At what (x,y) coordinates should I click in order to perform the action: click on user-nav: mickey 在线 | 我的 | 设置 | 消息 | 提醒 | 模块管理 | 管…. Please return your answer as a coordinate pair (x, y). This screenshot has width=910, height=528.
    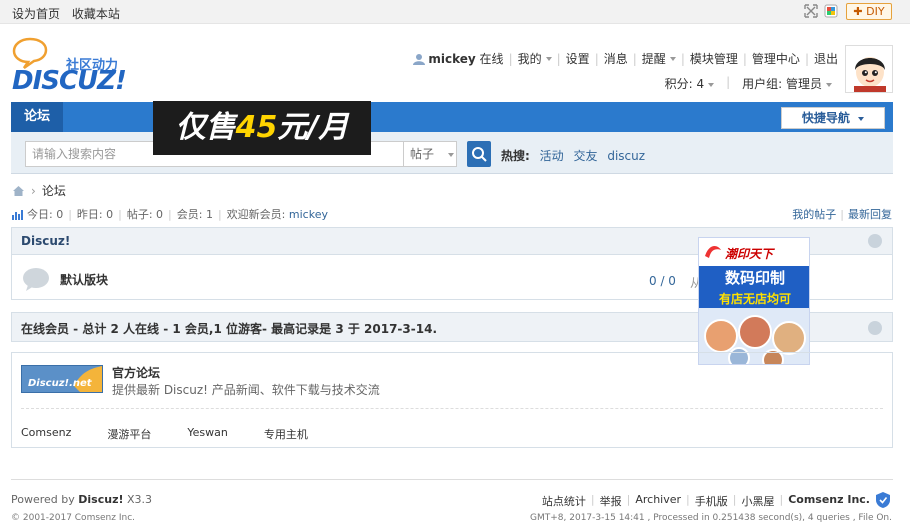
    Looking at the image, I should click on (625, 58).